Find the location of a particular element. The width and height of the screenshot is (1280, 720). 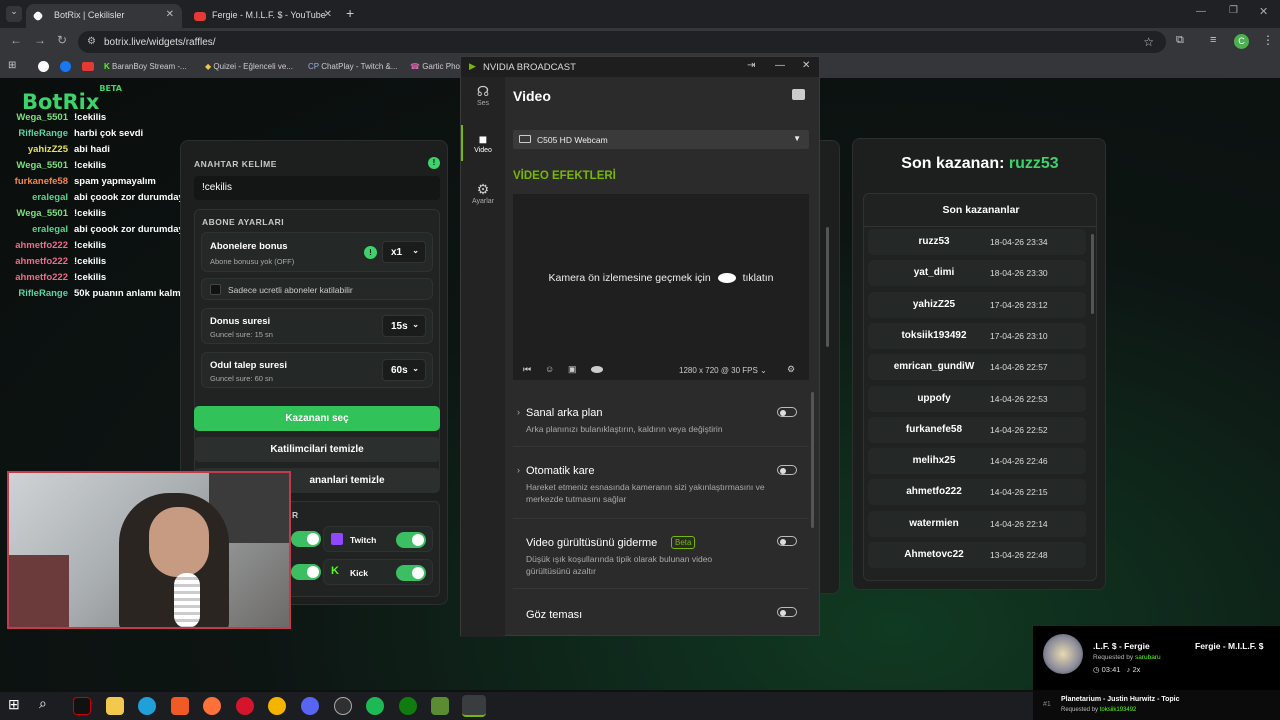

camera-settings-icon: ⚙ is located at coordinates (791, 369).